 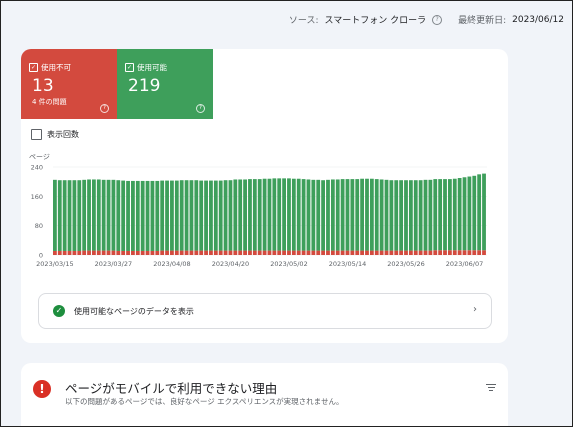 What do you see at coordinates (165, 84) in the screenshot?
I see `usable-tile: ✓ 使用可能 219 ?` at bounding box center [165, 84].